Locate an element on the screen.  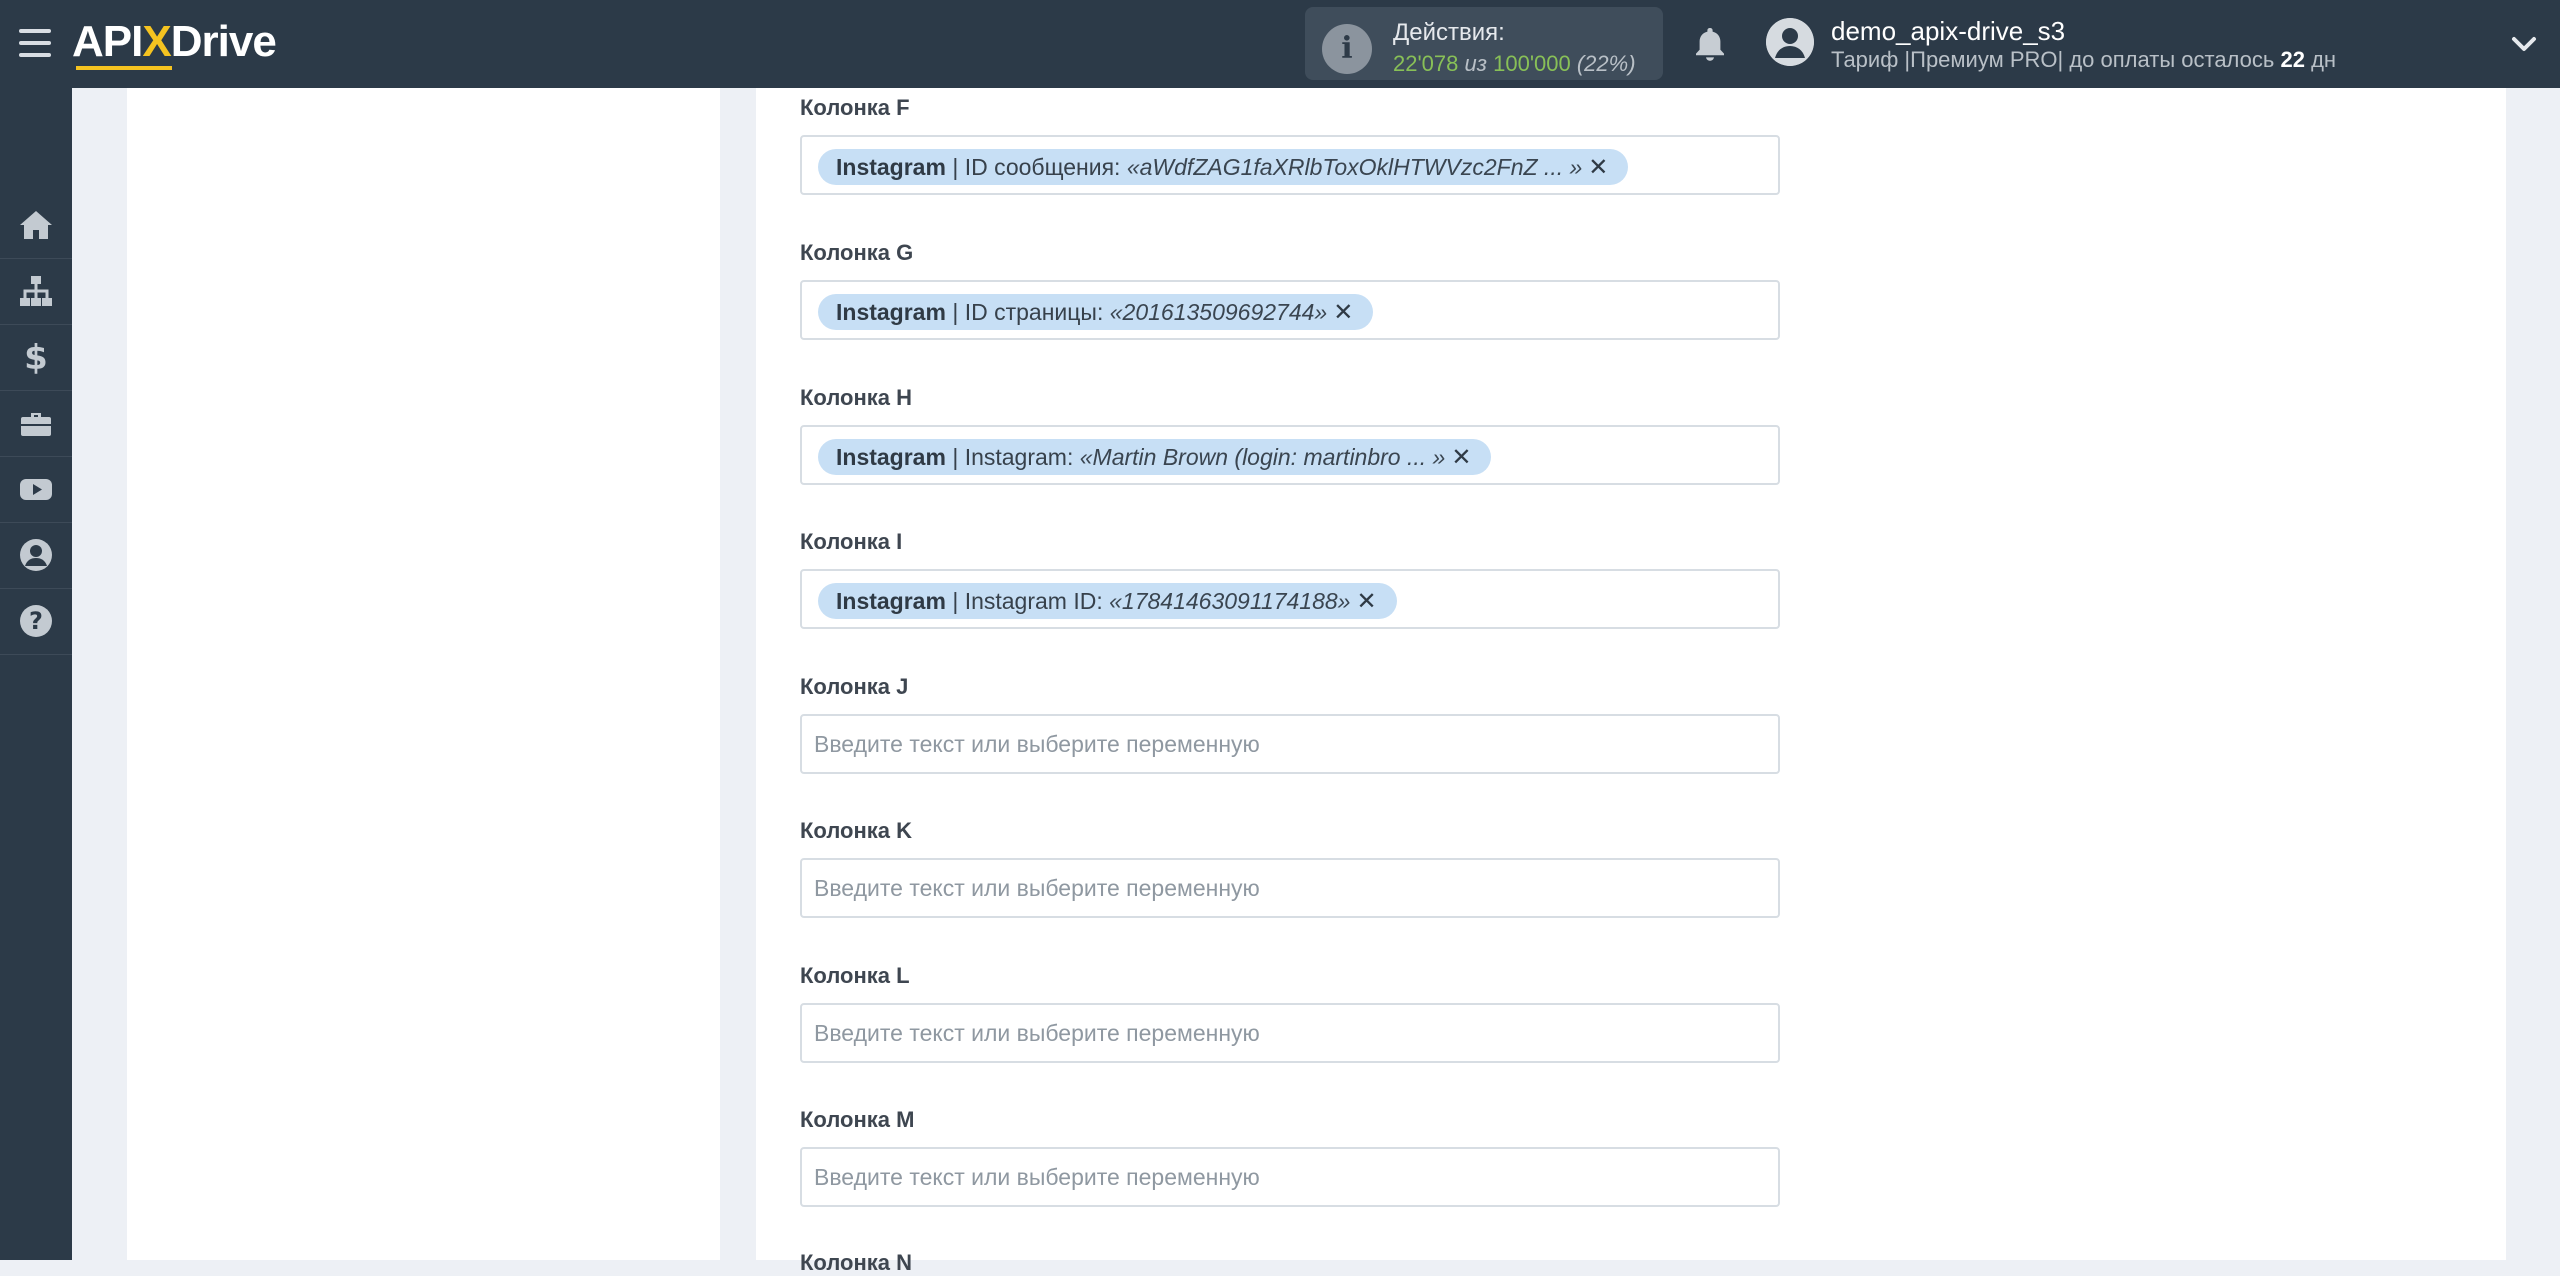
field-label: Колонка K is located at coordinates (856, 830).